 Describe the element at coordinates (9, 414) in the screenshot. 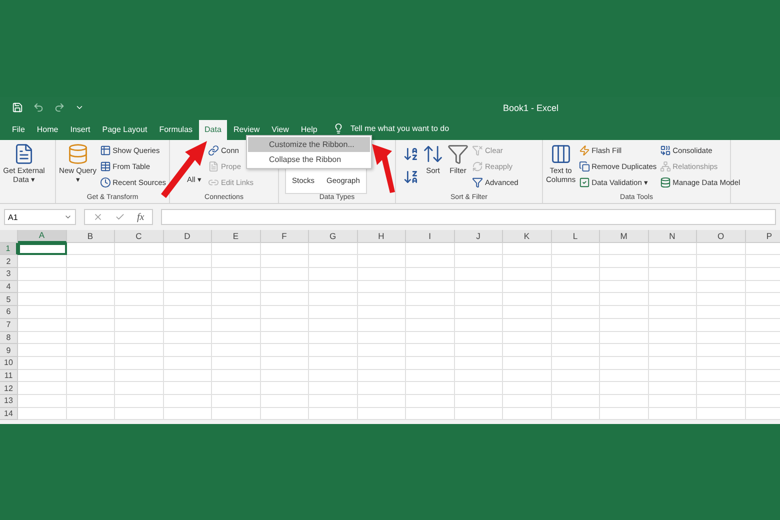

I see `row-header: 14` at that location.